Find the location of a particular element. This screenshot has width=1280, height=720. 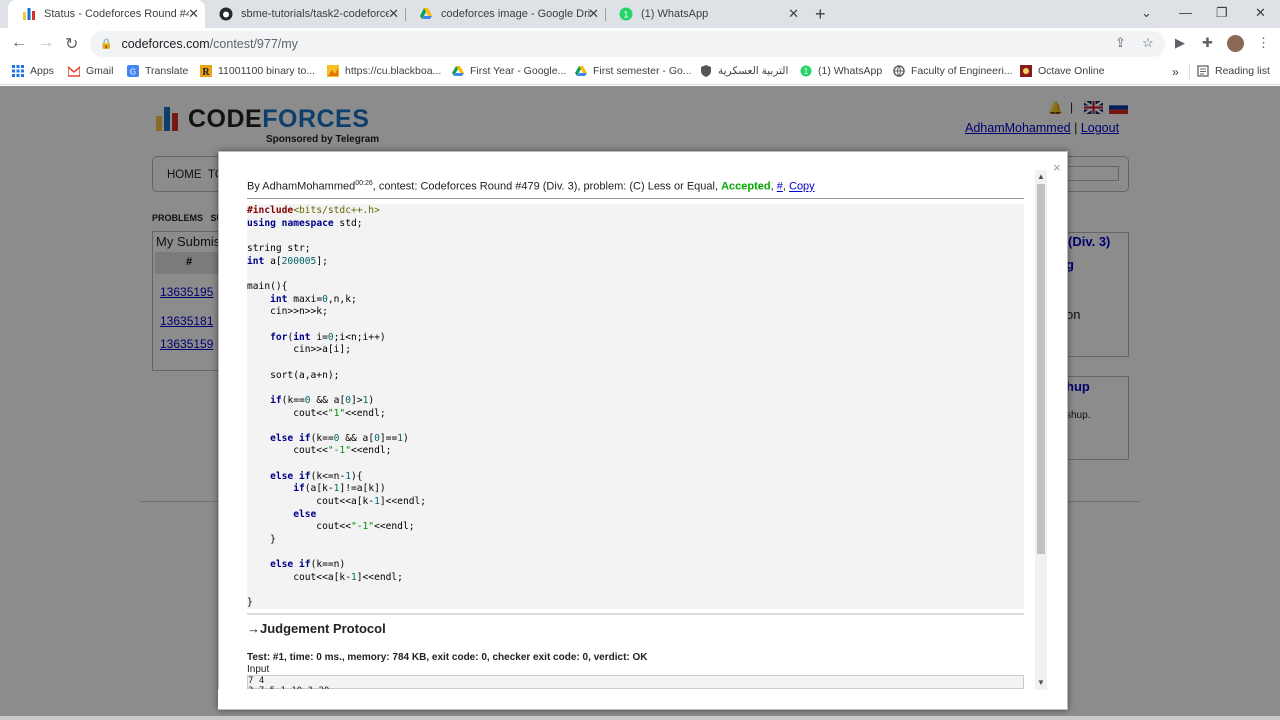

author-name: AdhamMohammed is located at coordinates (309, 186).